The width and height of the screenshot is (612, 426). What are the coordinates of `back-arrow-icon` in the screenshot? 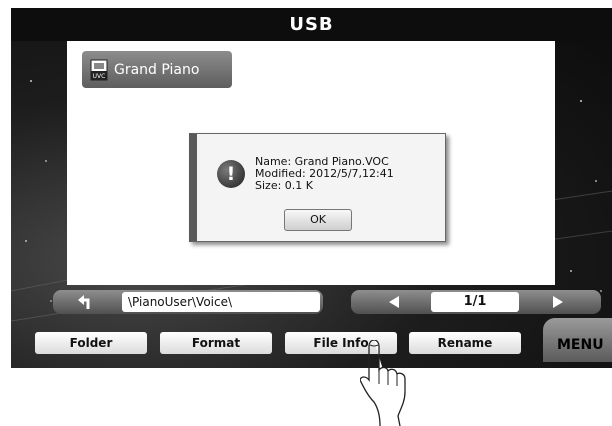 It's located at (84, 302).